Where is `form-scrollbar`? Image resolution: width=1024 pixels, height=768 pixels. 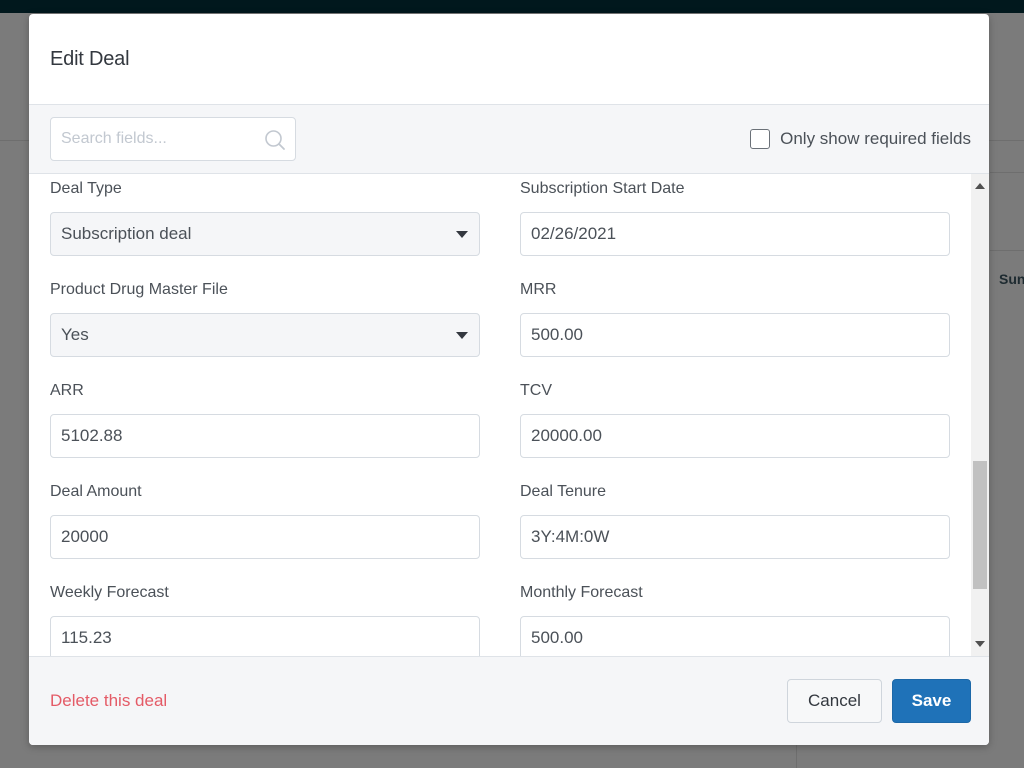 form-scrollbar is located at coordinates (980, 415).